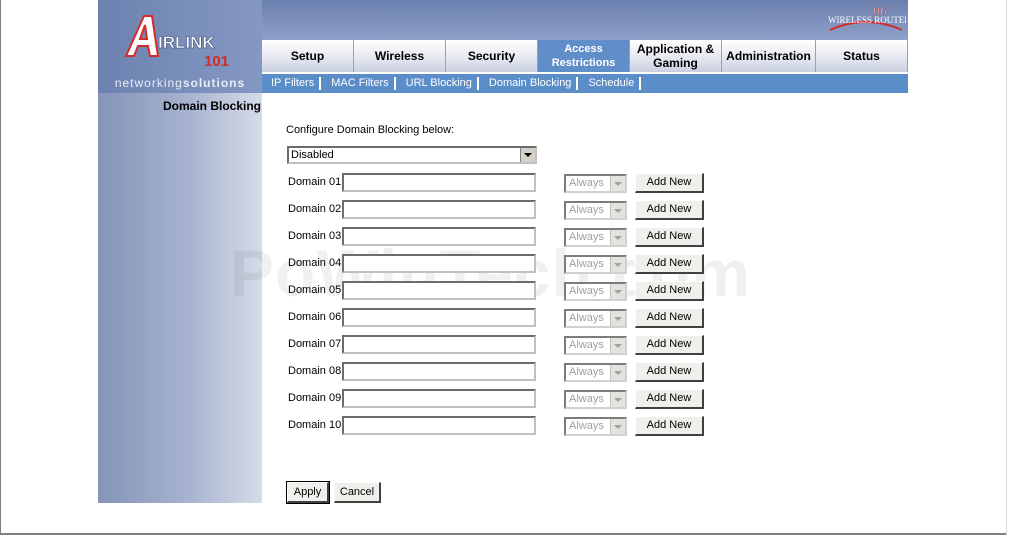 This screenshot has height=535, width=1022. What do you see at coordinates (308, 56) in the screenshot?
I see `tab-setup: Setup` at bounding box center [308, 56].